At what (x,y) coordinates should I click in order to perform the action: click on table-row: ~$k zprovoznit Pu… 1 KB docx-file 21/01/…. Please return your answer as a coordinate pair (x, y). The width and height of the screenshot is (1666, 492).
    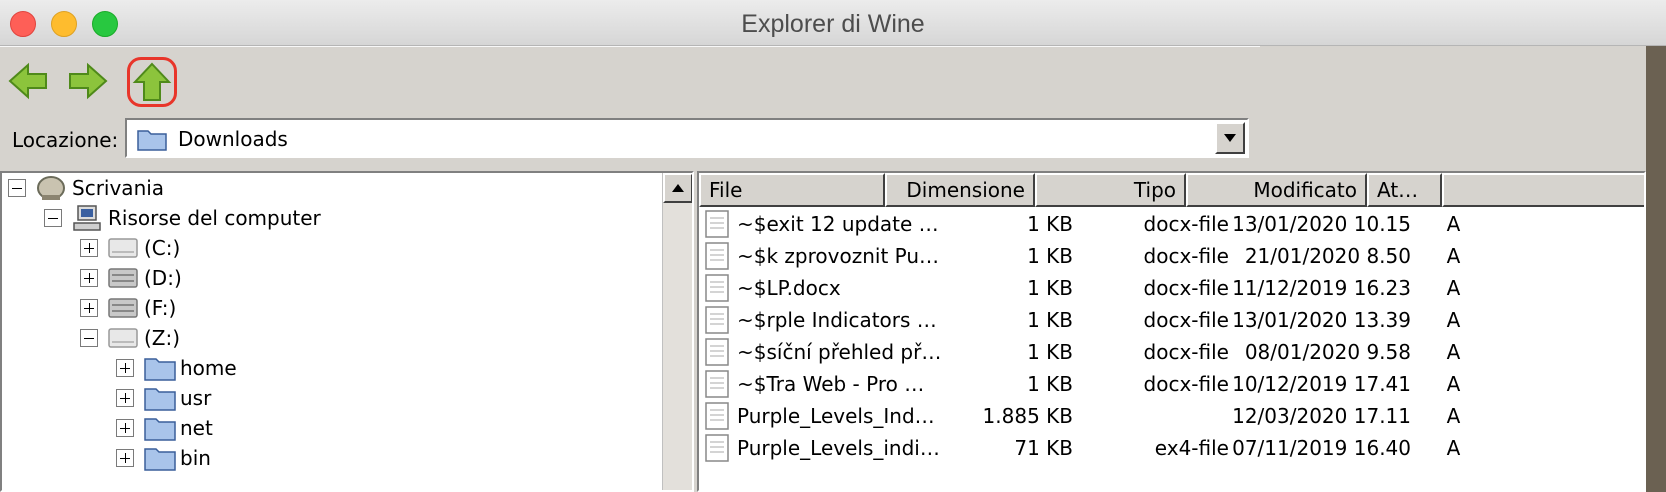
    Looking at the image, I should click on (1171, 256).